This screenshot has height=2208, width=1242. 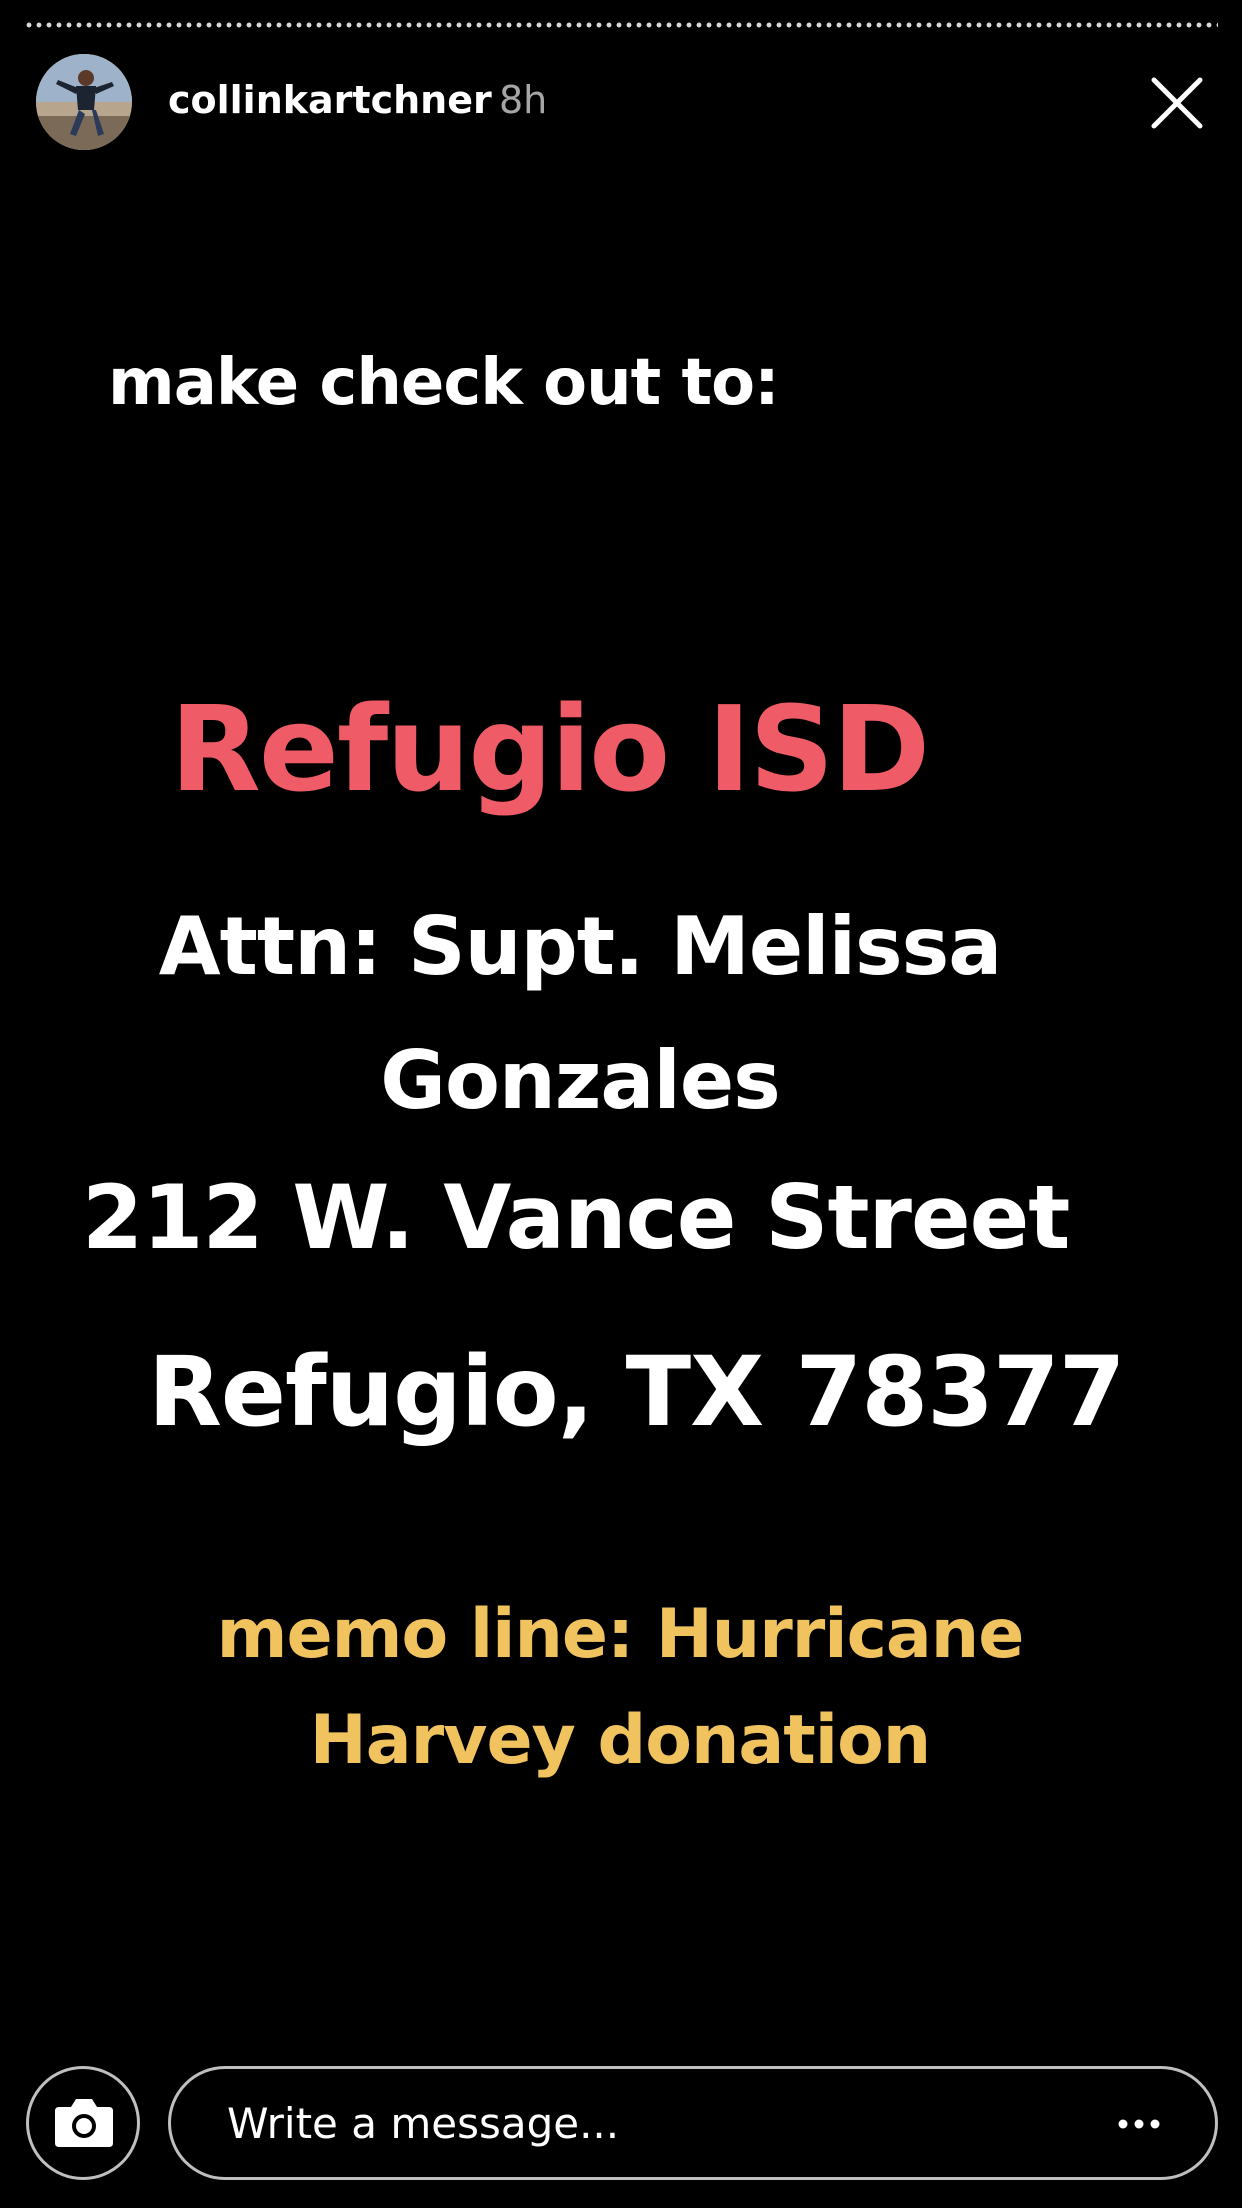 I want to click on story-text-memo: memo line: Hurricane Harvey donation, so click(x=620, y=1687).